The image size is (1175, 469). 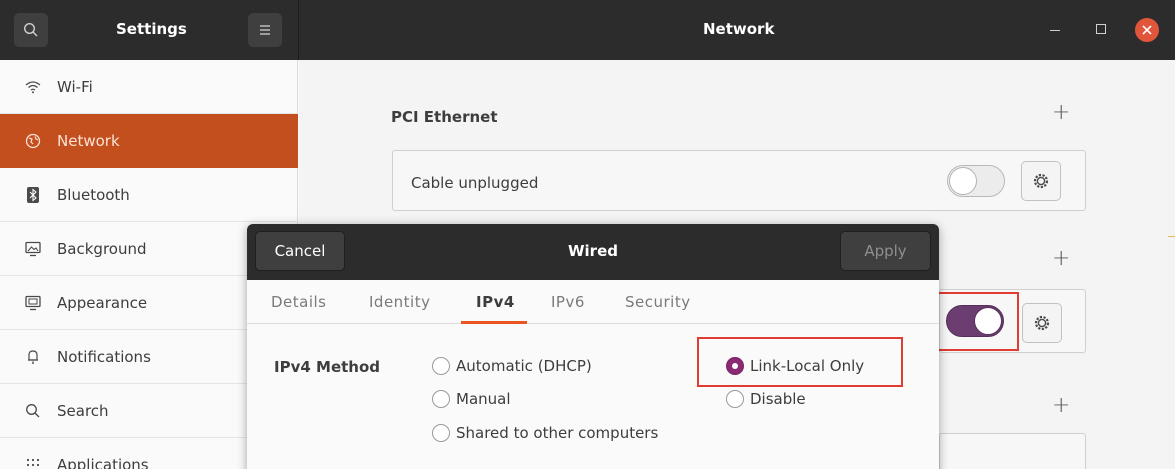 What do you see at coordinates (33, 141) in the screenshot?
I see `network-globe-icon` at bounding box center [33, 141].